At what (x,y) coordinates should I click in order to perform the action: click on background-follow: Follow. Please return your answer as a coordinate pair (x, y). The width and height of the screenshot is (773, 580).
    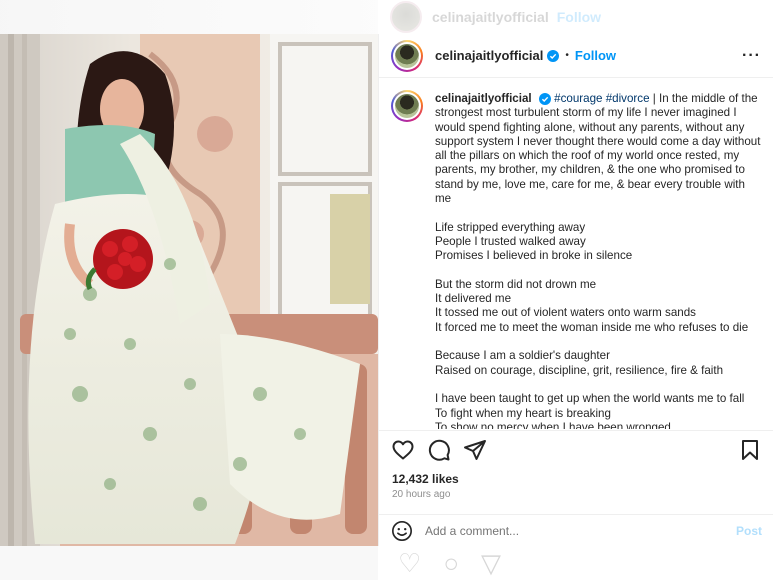
    Looking at the image, I should click on (579, 17).